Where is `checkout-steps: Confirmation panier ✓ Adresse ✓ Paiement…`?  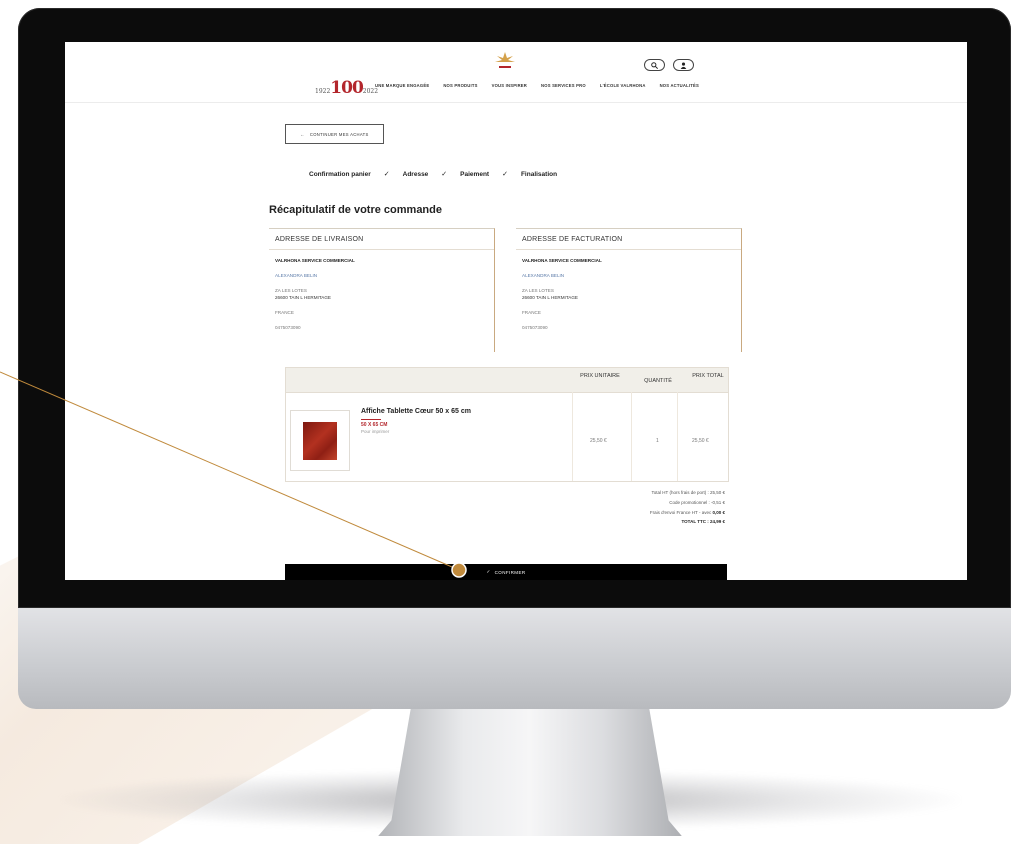
checkout-steps: Confirmation panier ✓ Adresse ✓ Paiement… is located at coordinates (433, 174).